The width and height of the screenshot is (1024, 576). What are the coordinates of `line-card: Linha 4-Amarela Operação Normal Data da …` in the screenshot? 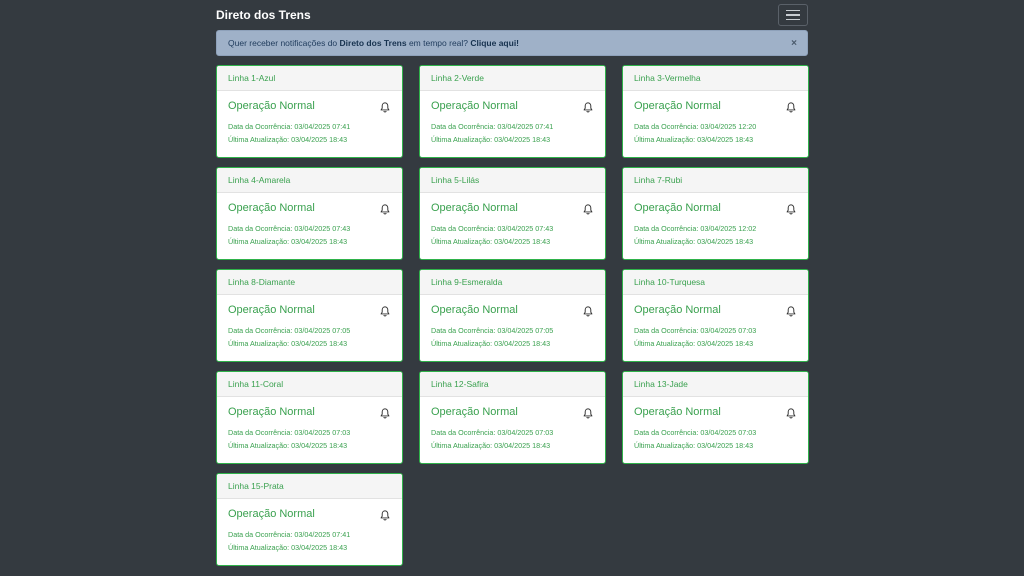 It's located at (309, 213).